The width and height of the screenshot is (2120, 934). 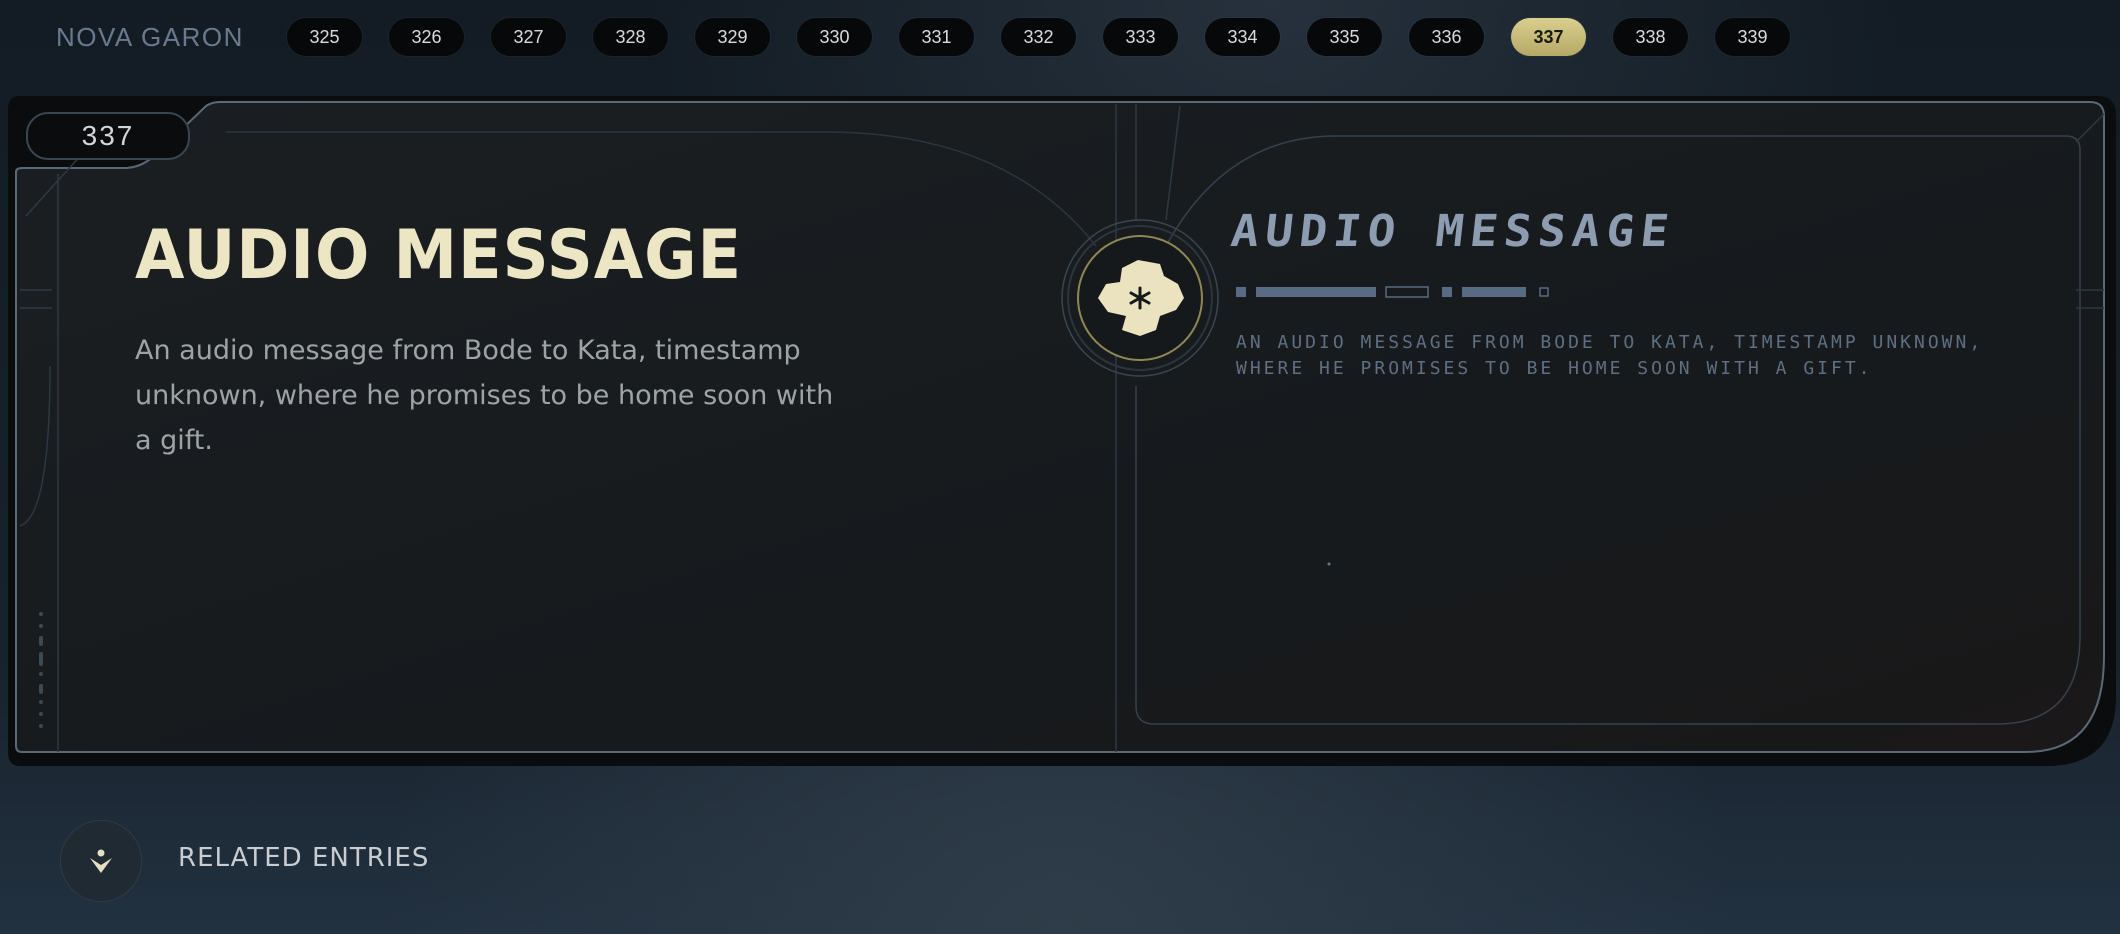 What do you see at coordinates (732, 37) in the screenshot?
I see `page-pill-329: 329` at bounding box center [732, 37].